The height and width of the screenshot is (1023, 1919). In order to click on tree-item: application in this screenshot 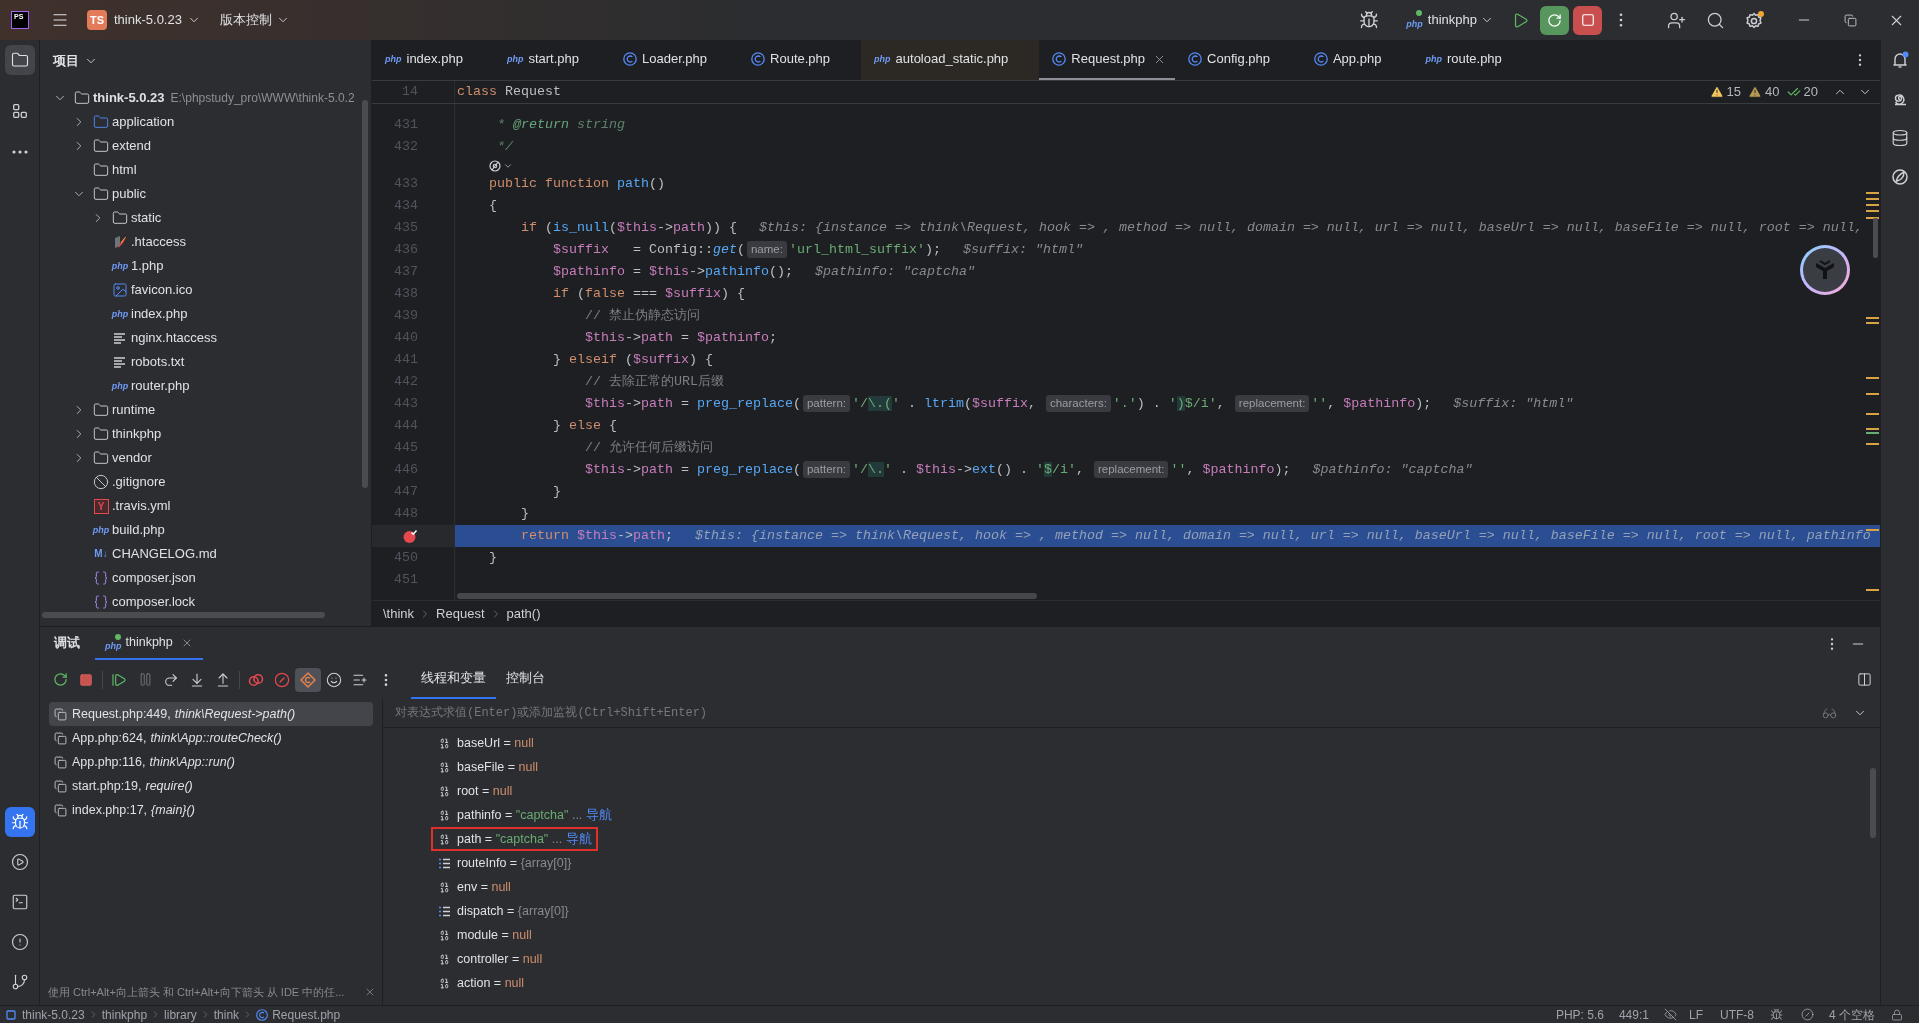, I will do `click(205, 122)`.